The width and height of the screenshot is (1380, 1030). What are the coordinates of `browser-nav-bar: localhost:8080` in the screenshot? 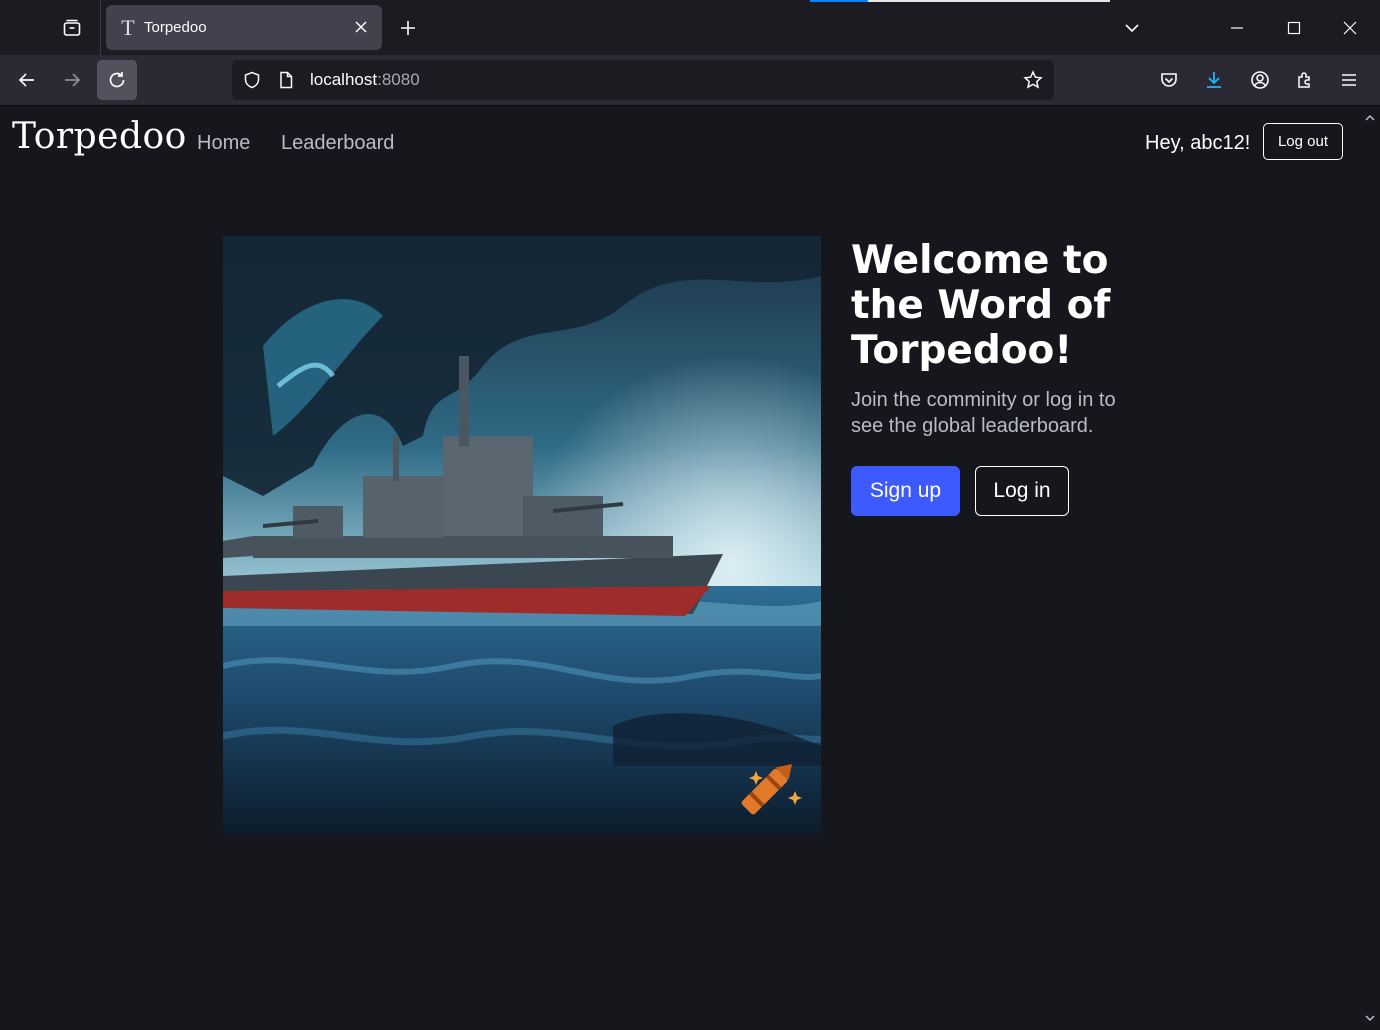 It's located at (690, 80).